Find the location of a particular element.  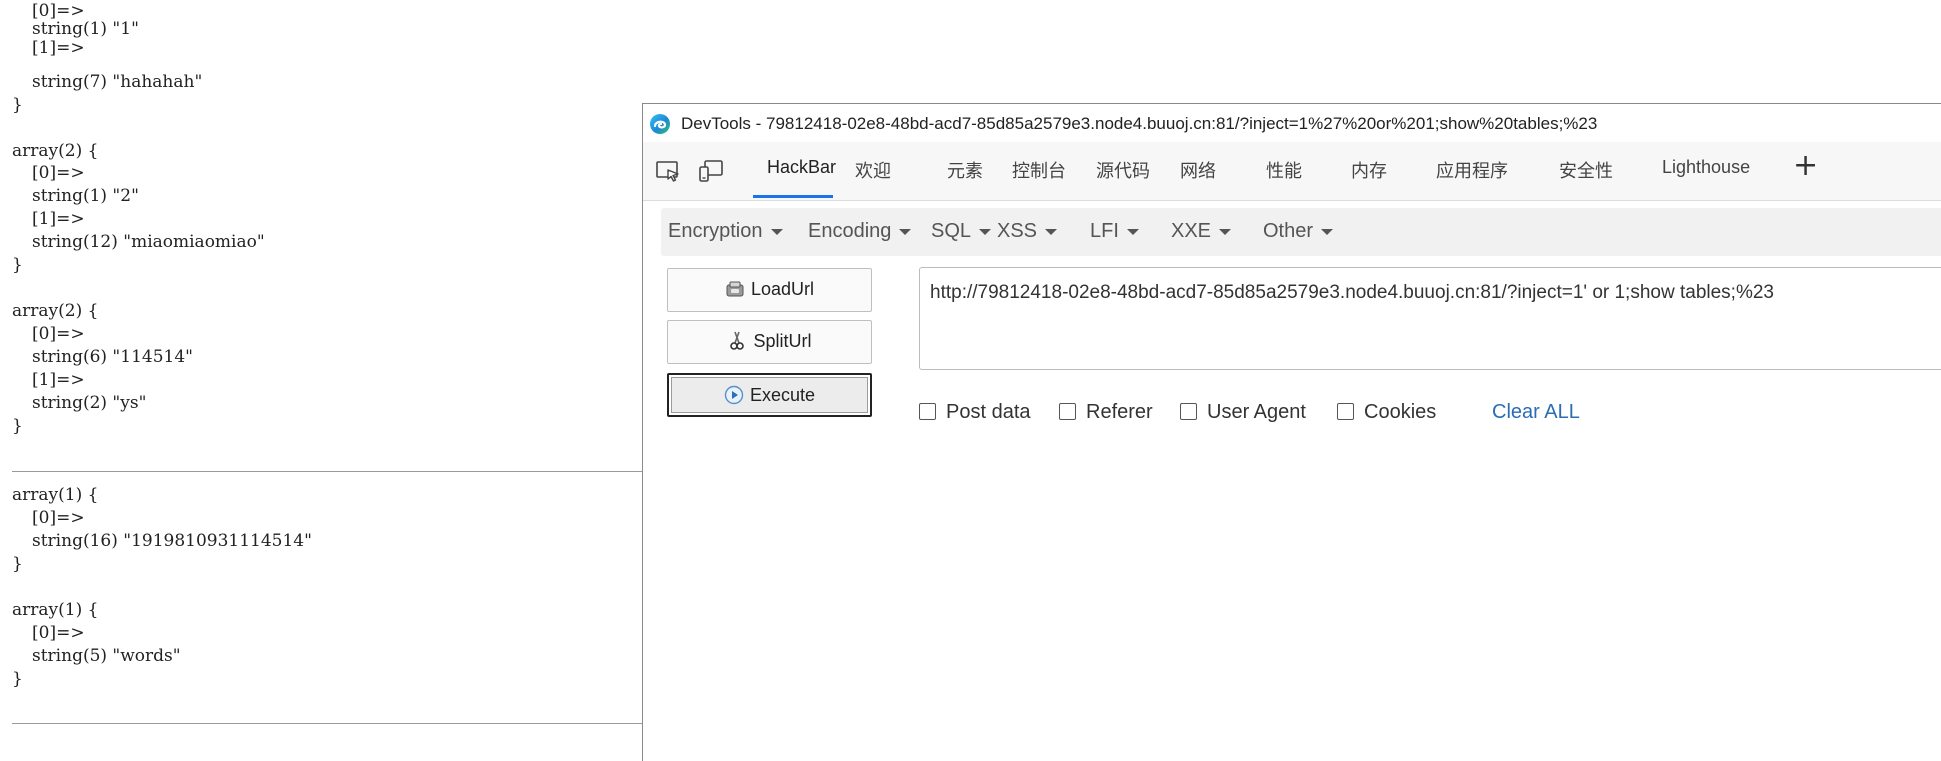

tab-application: 应用程序 is located at coordinates (1472, 170).